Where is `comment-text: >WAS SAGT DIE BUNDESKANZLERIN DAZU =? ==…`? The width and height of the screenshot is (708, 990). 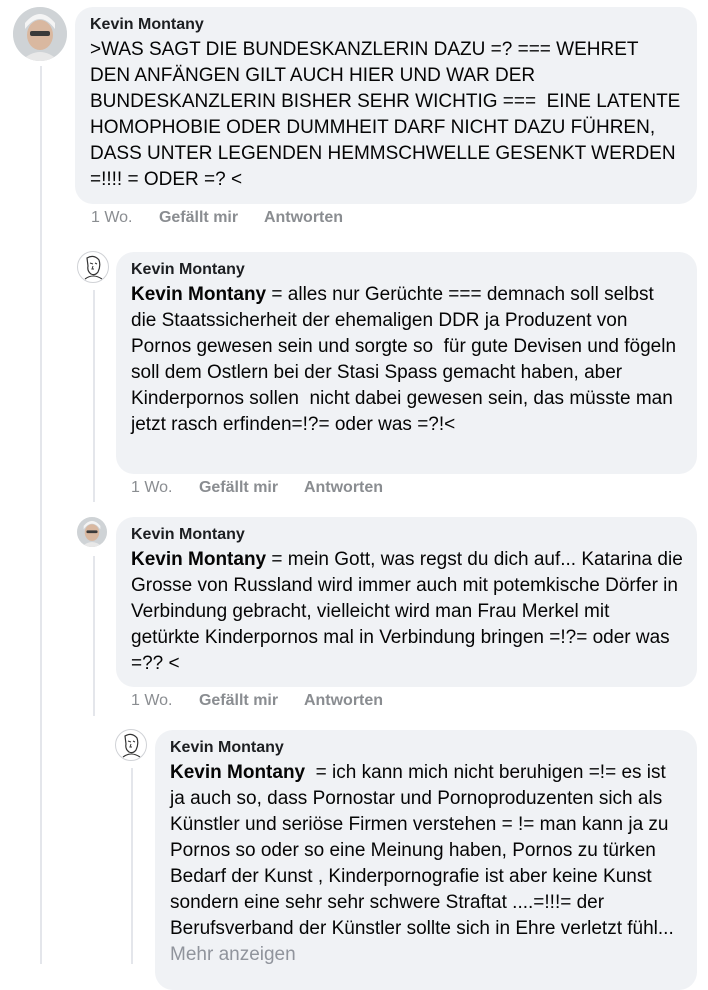 comment-text: >WAS SAGT DIE BUNDESKANZLERIN DAZU =? ==… is located at coordinates (388, 114).